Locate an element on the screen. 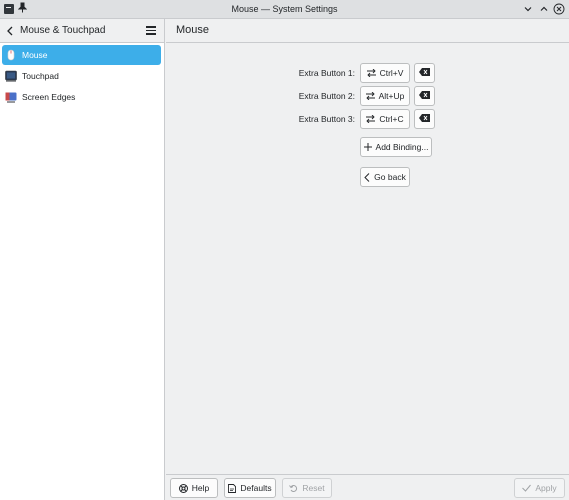 Image resolution: width=569 pixels, height=500 pixels. document-icon is located at coordinates (232, 488).